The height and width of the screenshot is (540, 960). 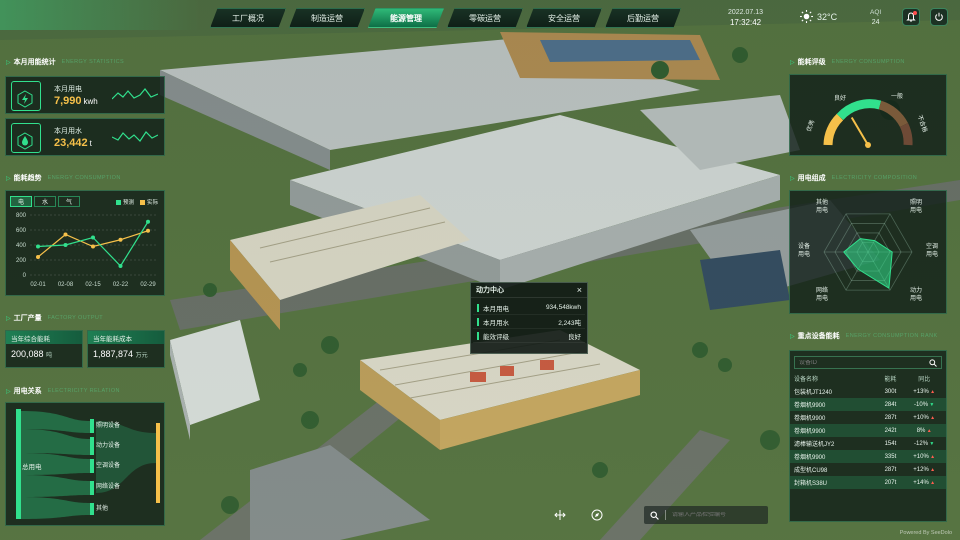 I want to click on radar-label-ac: 空调用电, so click(x=931, y=251).